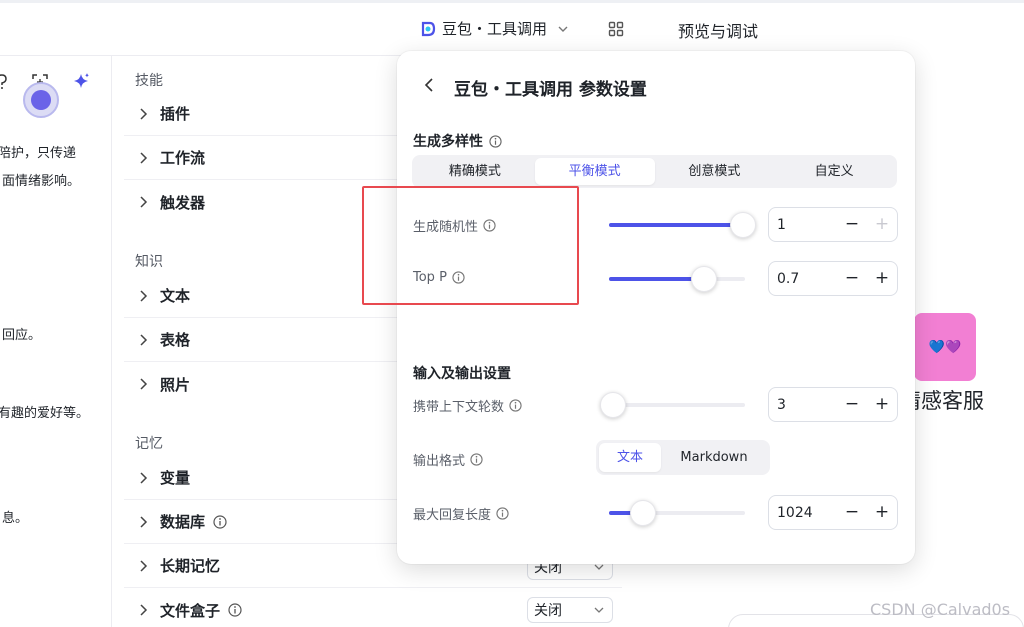 This screenshot has height=627, width=1024. Describe the element at coordinates (45, 413) in the screenshot. I see `persona-line: 有趣的爱好等。` at that location.